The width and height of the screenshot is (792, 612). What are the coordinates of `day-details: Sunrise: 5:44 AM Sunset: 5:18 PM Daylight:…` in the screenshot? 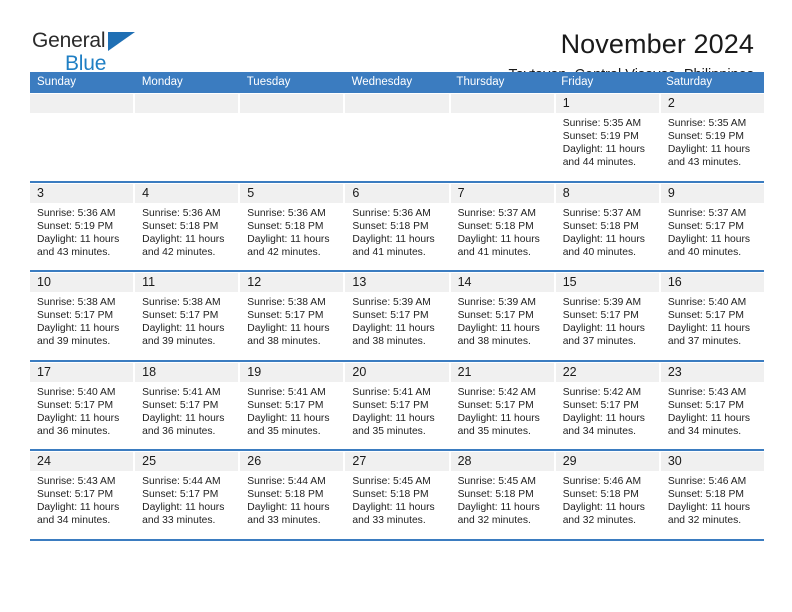 It's located at (291, 499).